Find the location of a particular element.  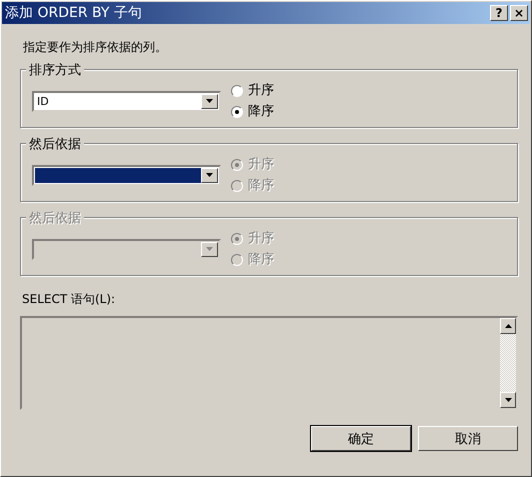

window-title: 添加 ORDER BY 子句 is located at coordinates (73, 13).